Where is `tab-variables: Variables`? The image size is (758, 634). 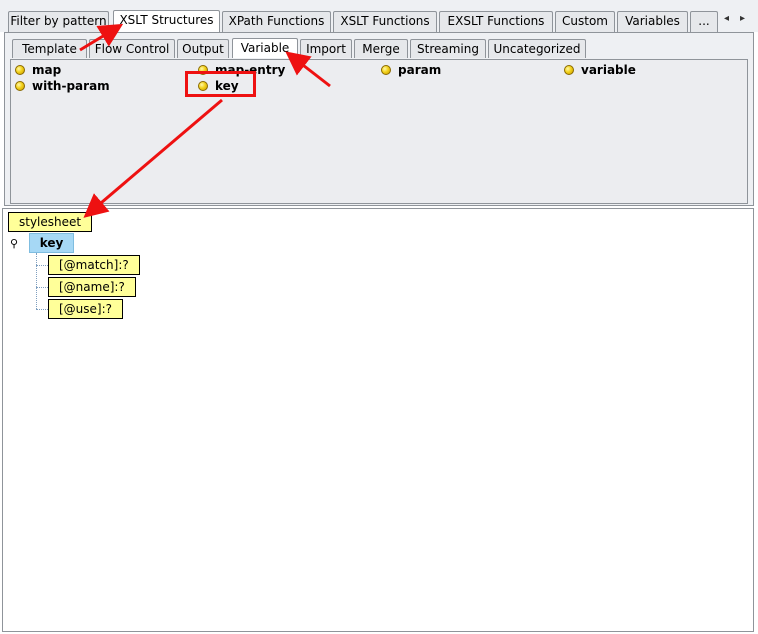 tab-variables: Variables is located at coordinates (652, 21).